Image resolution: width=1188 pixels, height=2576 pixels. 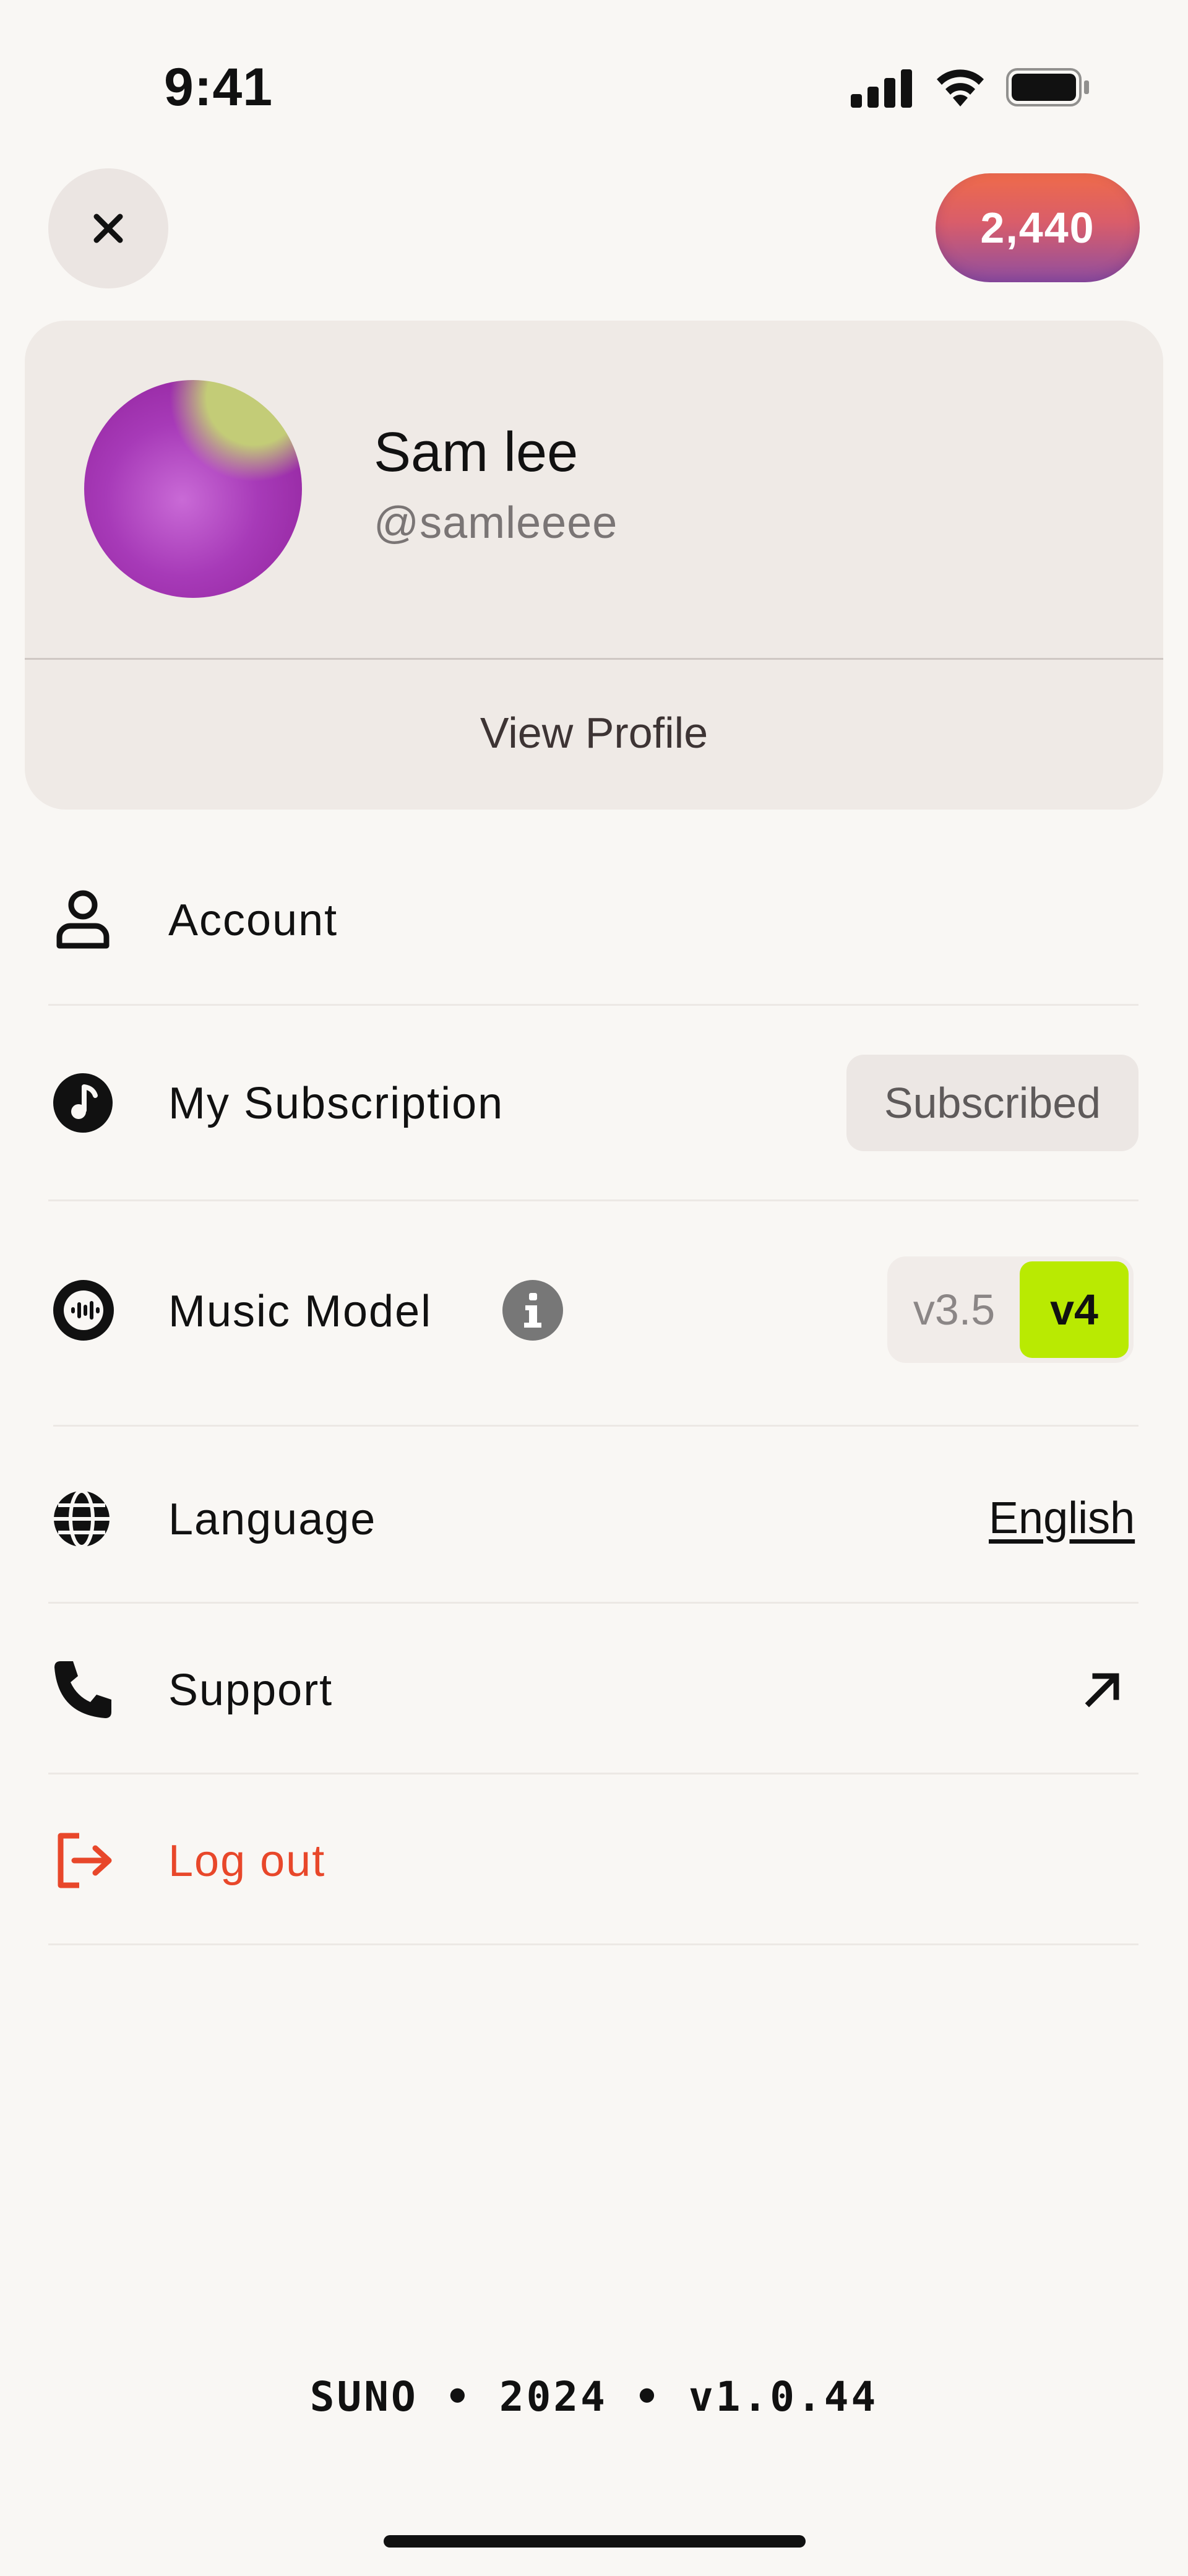 I want to click on music-model-label: Music Model, so click(x=300, y=1311).